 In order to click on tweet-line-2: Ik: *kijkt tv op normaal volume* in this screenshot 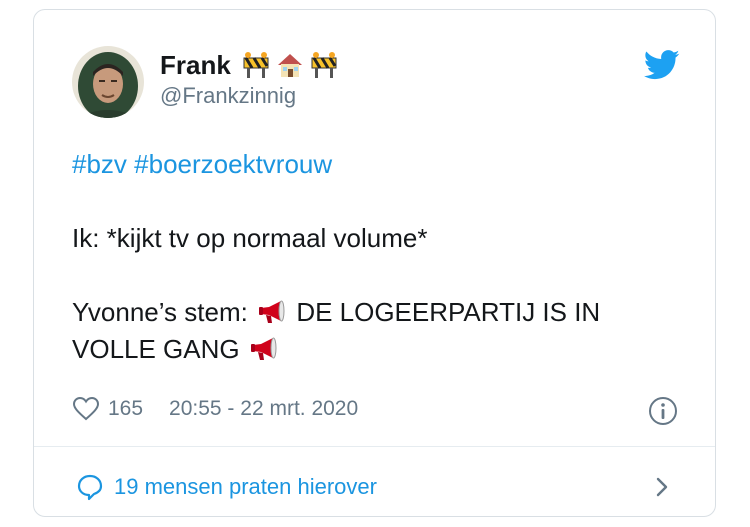, I will do `click(250, 238)`.